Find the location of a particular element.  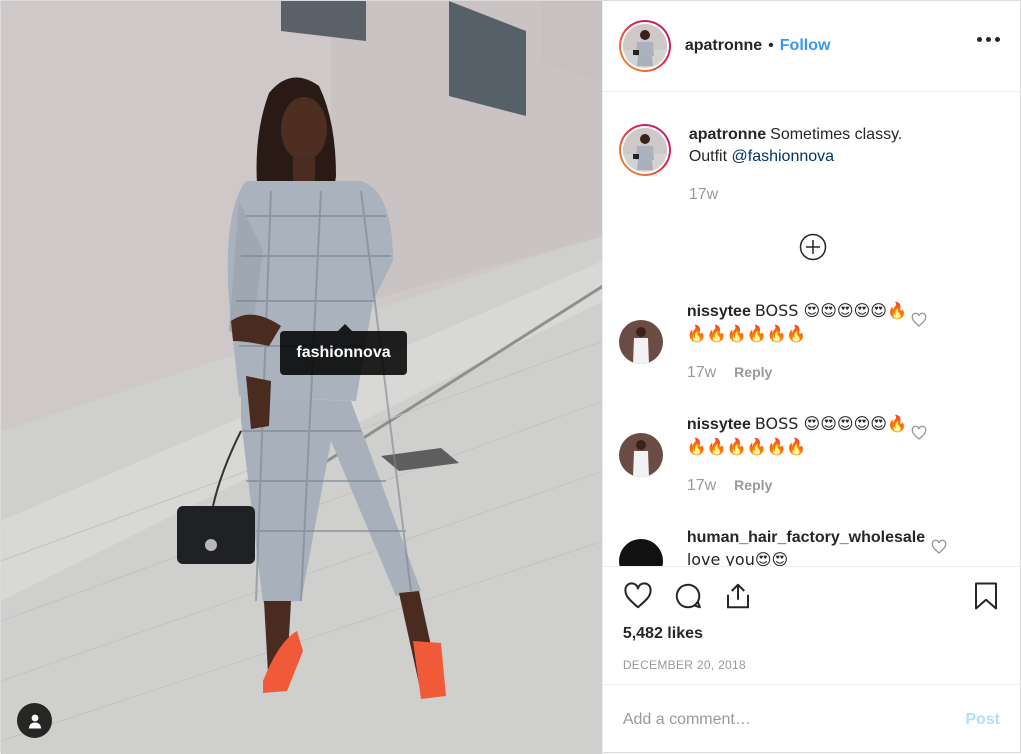

comment-item: human_hair_factory_wholesale love you😍😍 is located at coordinates (793, 546).